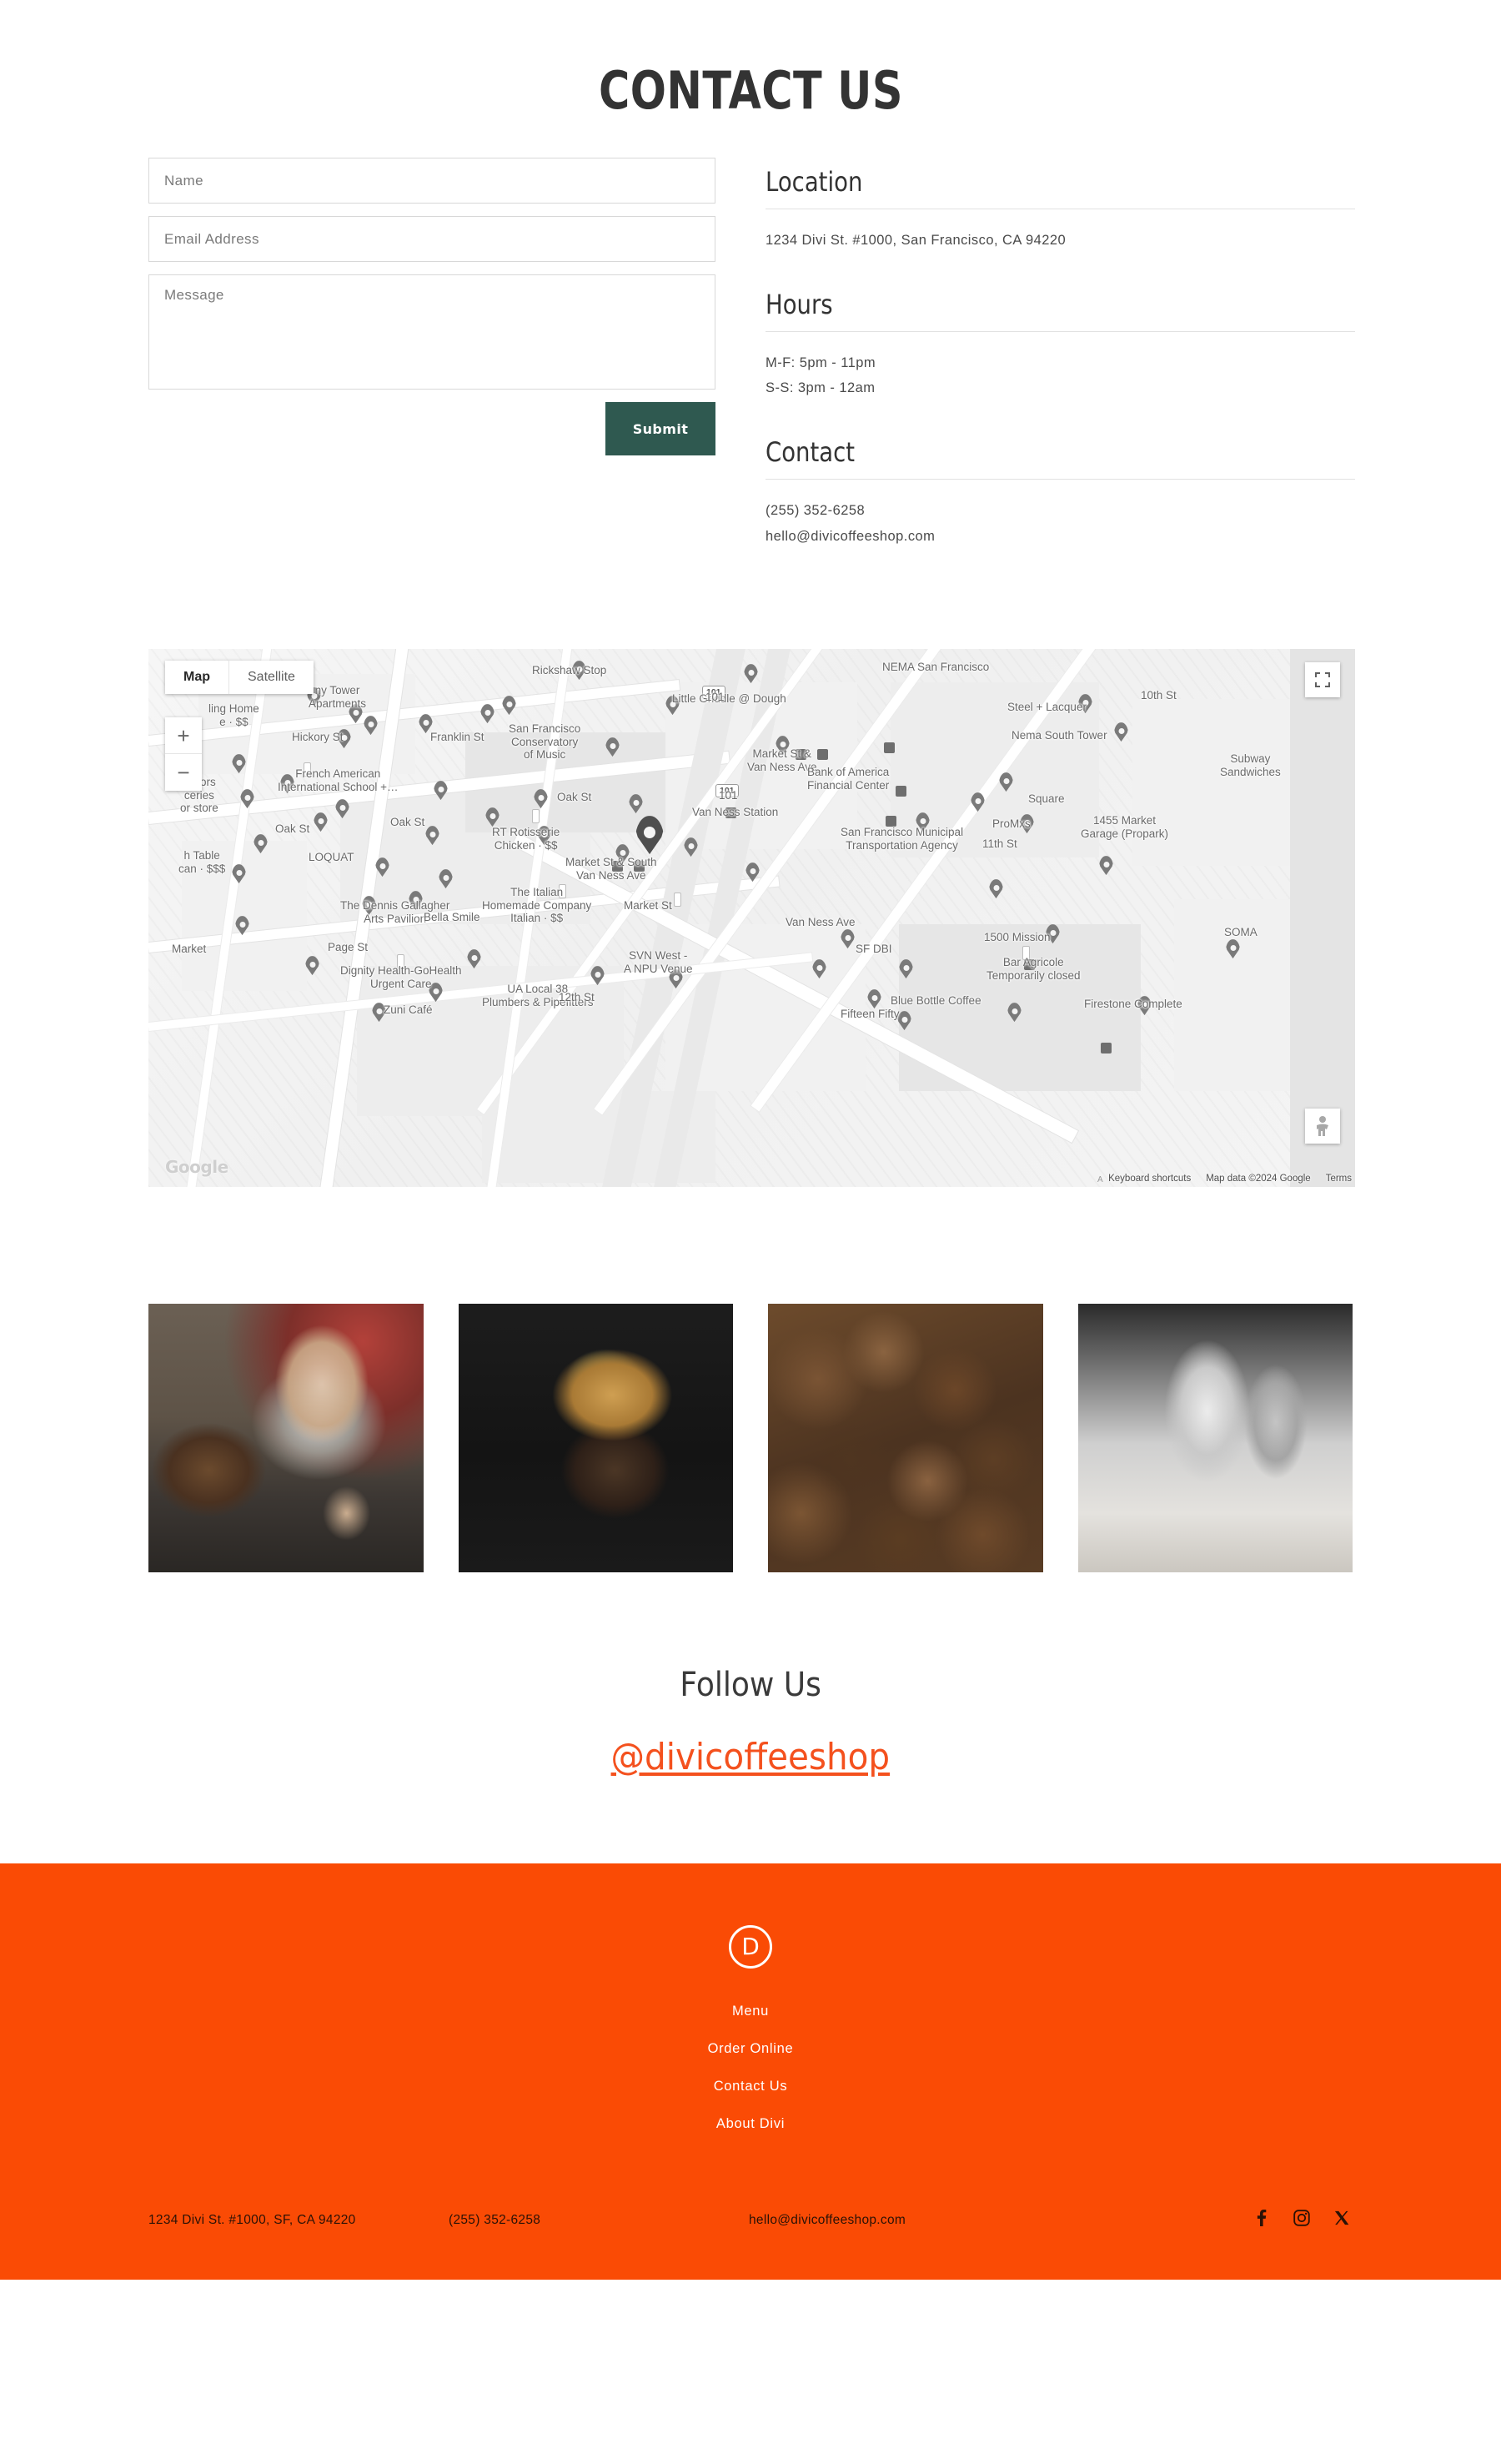  What do you see at coordinates (827, 2220) in the screenshot?
I see `footer-email: hello@divicoffeeshop.com` at bounding box center [827, 2220].